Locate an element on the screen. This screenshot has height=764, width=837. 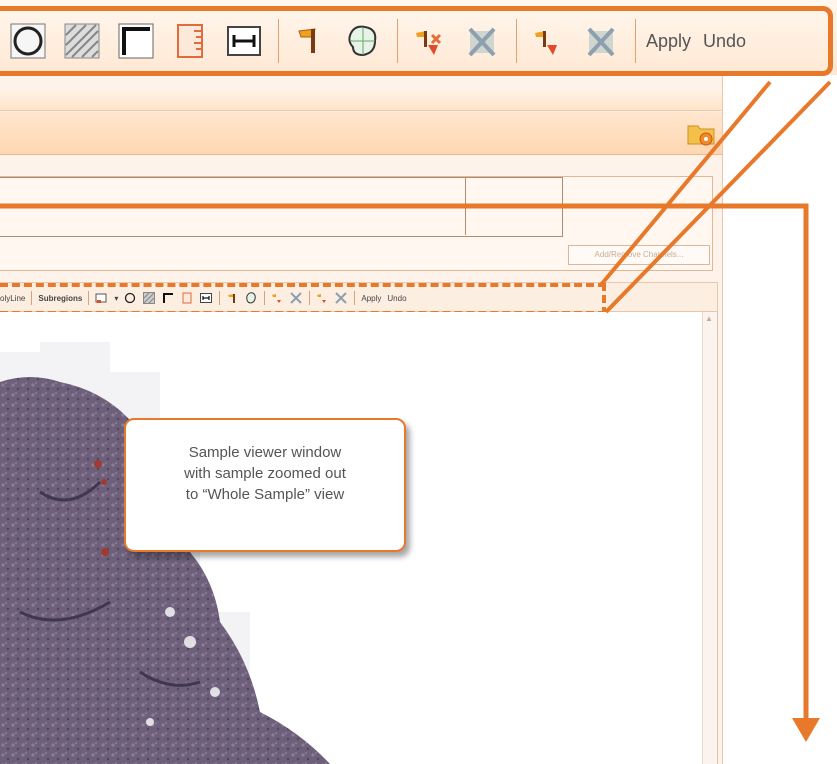
corner-crop-icon is located at coordinates (136, 41).